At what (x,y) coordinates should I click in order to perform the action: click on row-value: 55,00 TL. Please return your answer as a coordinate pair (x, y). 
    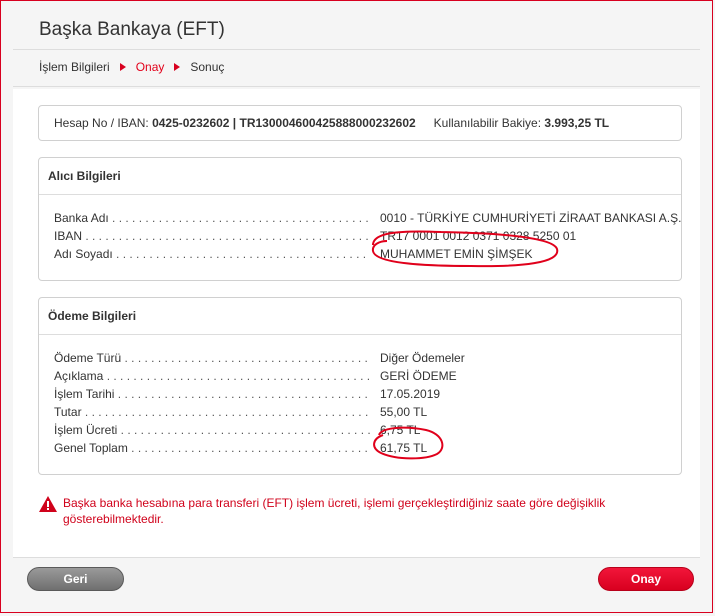
    Looking at the image, I should click on (404, 412).